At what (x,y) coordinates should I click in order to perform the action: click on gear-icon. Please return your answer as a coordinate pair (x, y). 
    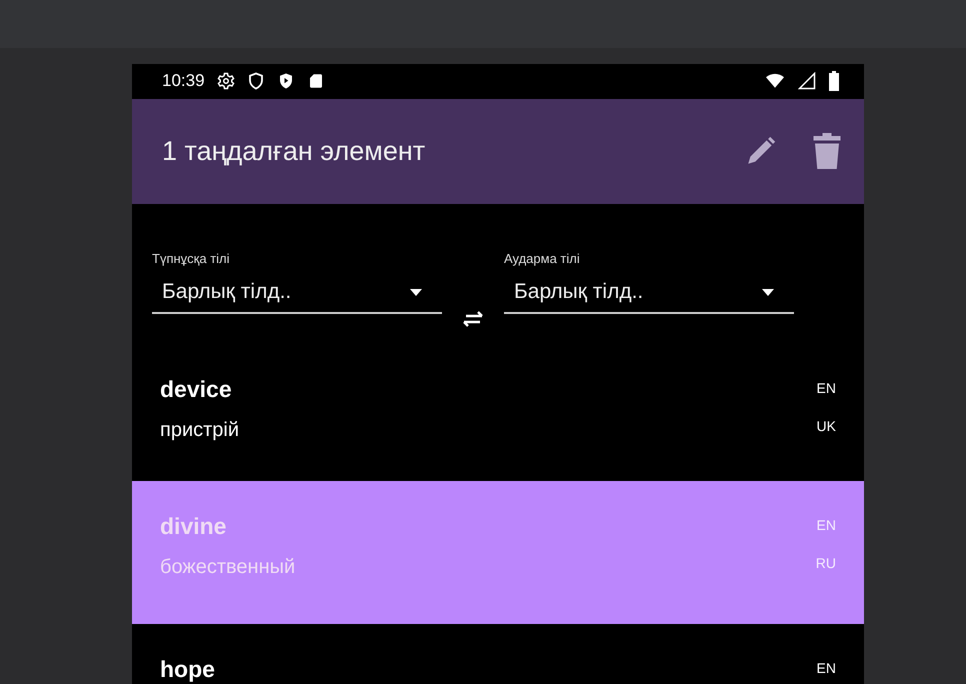
    Looking at the image, I should click on (225, 81).